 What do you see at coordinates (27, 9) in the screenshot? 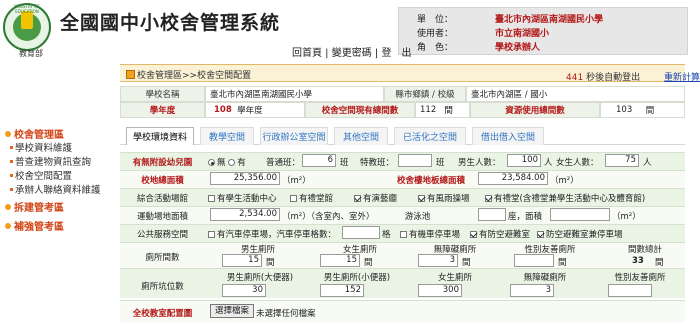
I see `logo-label: MINISTRY OF EDUCATION` at bounding box center [27, 9].